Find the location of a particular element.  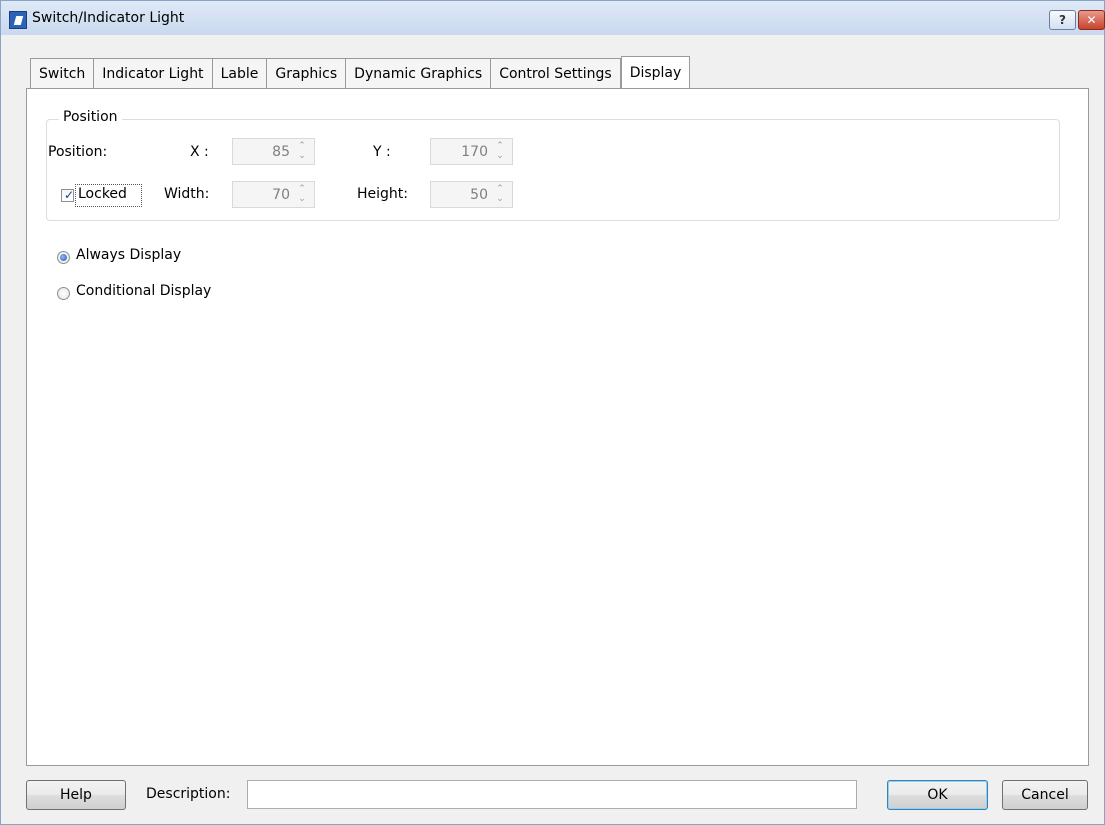

check-icon: ✓ is located at coordinates (69, 195).